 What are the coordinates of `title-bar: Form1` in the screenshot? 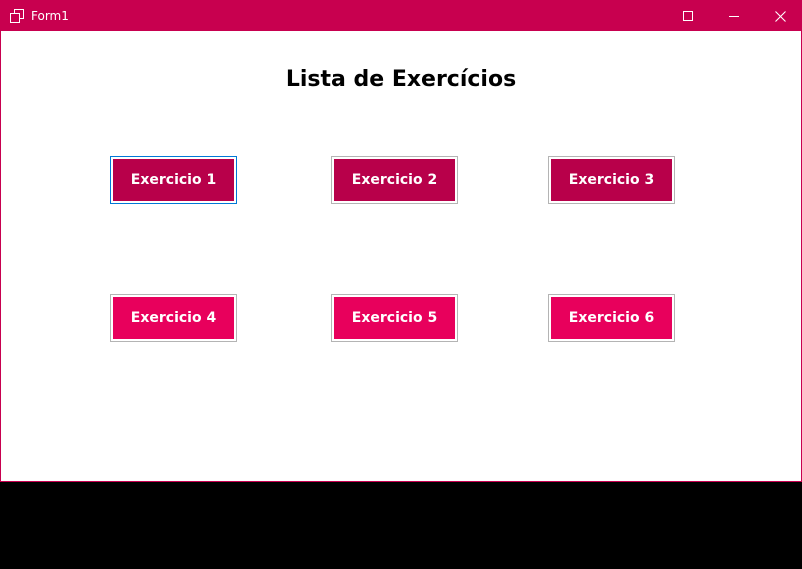 It's located at (401, 16).